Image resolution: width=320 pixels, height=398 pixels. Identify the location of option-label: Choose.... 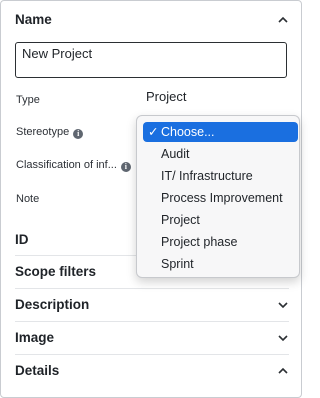
(188, 132).